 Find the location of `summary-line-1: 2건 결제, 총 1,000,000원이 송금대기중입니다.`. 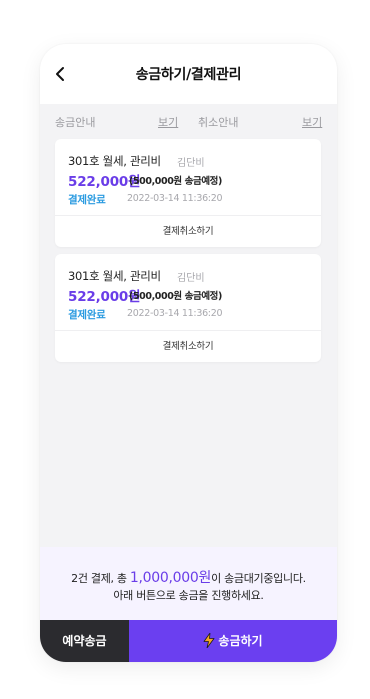

summary-line-1: 2건 결제, 총 1,000,000원이 송금대기중입니다. is located at coordinates (188, 577).